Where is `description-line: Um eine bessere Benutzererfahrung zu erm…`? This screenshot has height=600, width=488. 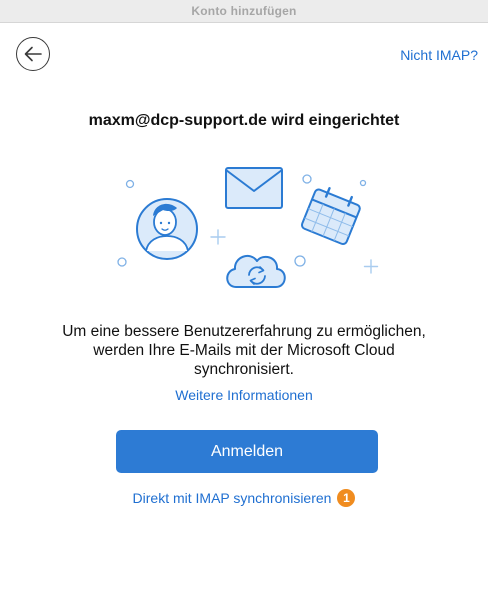
description-line: Um eine bessere Benutzererfahrung zu erm… is located at coordinates (244, 331).